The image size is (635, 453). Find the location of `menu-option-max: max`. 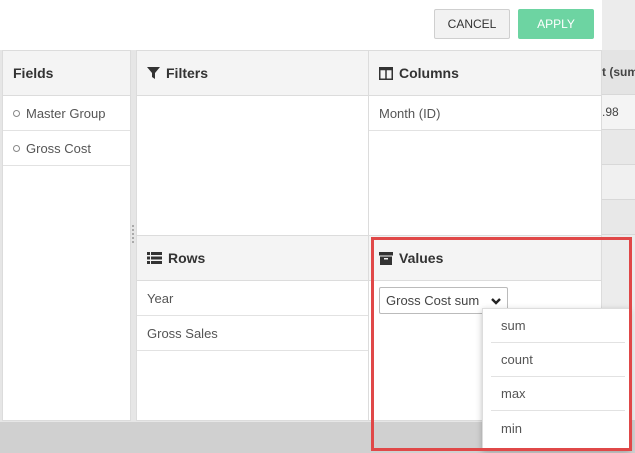

menu-option-max: max is located at coordinates (558, 394).